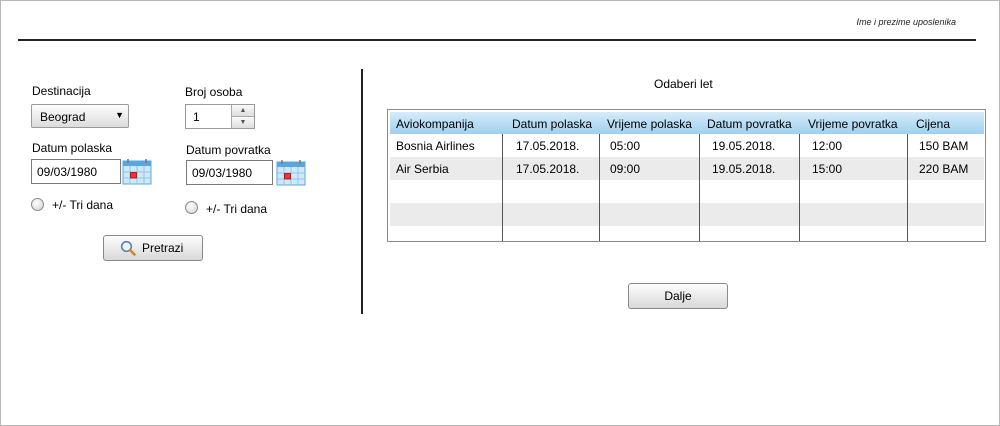 The width and height of the screenshot is (1000, 426). What do you see at coordinates (128, 248) in the screenshot?
I see `magnifier-icon` at bounding box center [128, 248].